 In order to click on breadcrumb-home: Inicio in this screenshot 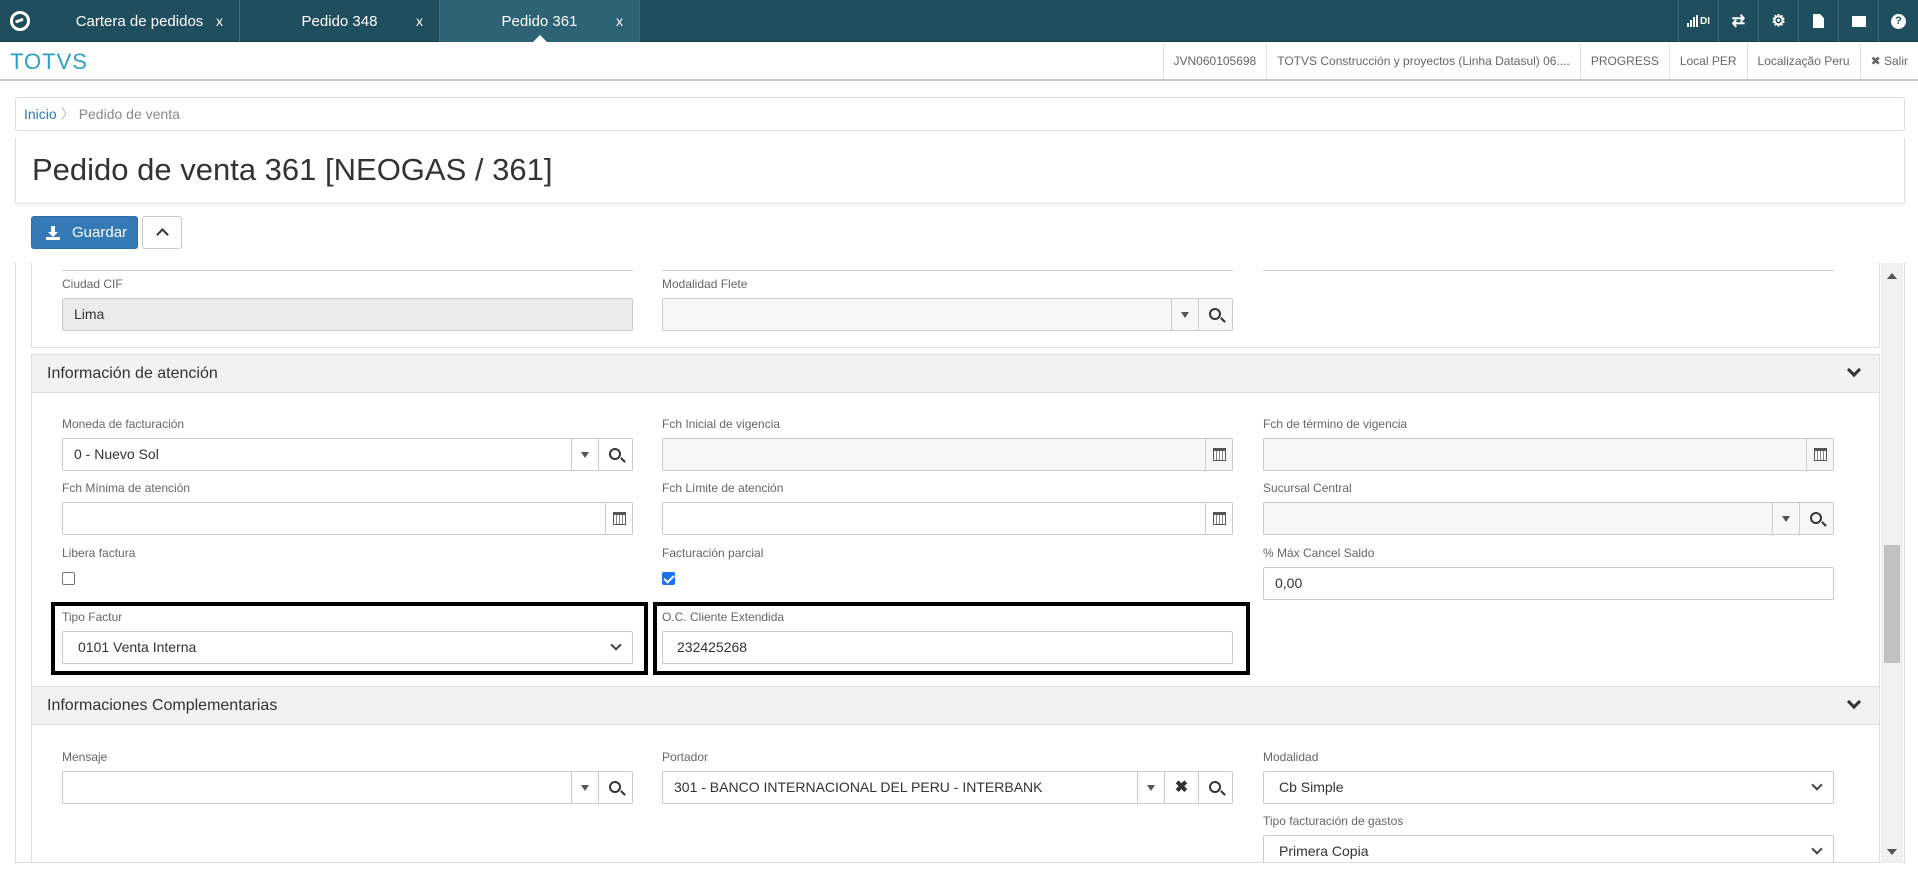, I will do `click(40, 114)`.